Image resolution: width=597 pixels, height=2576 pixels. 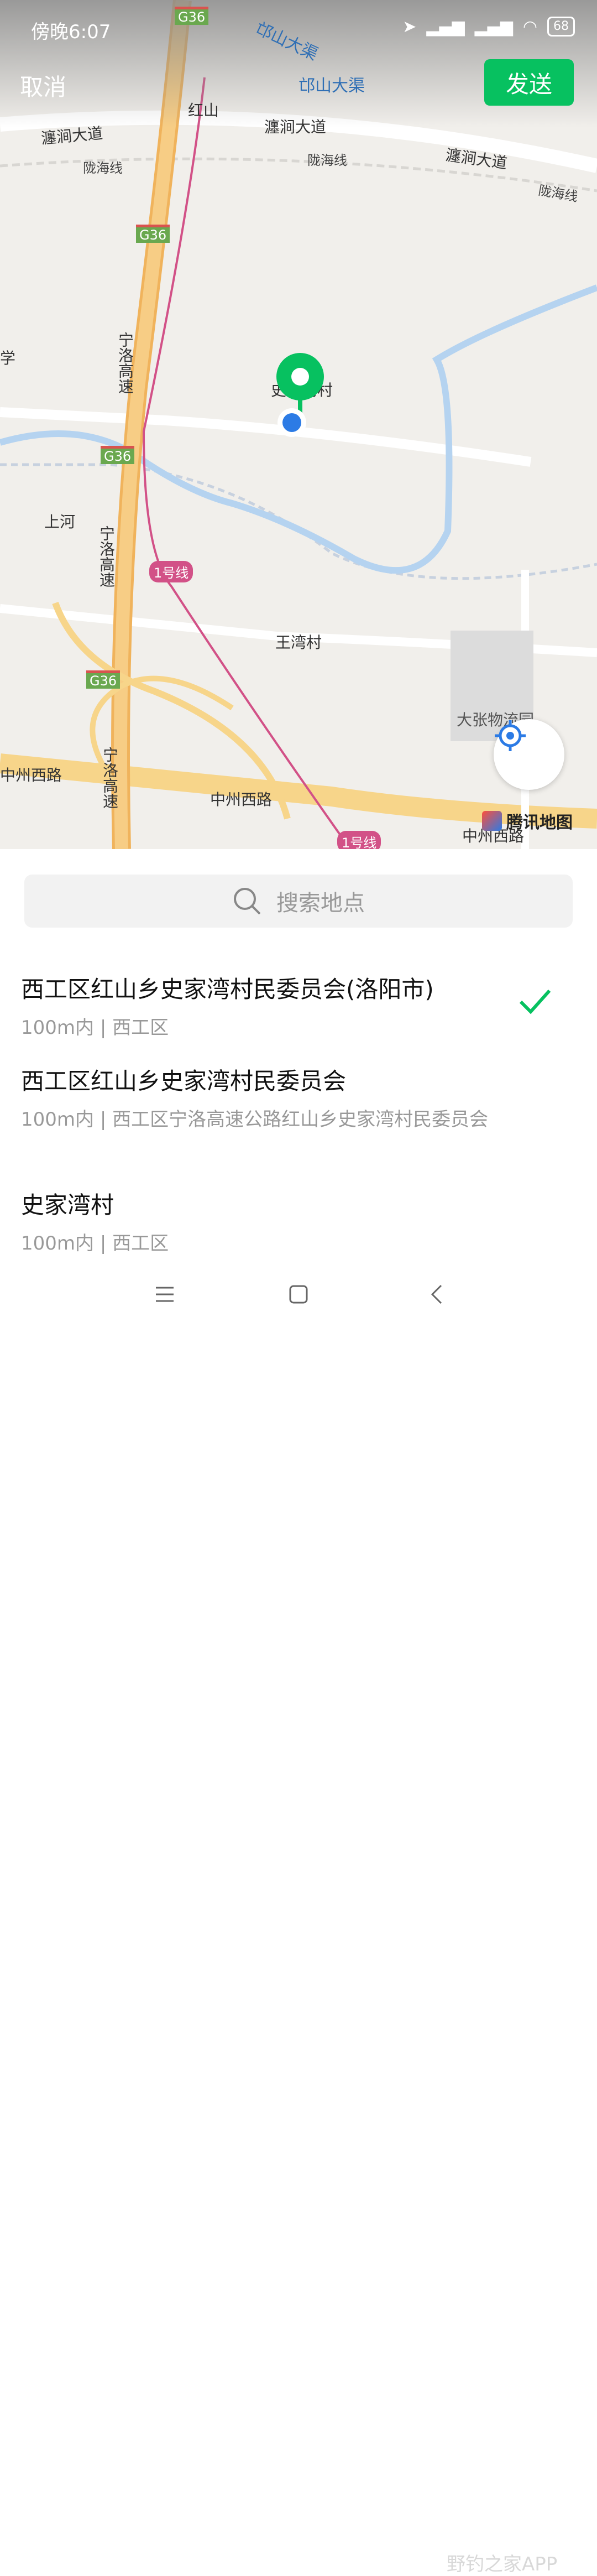 What do you see at coordinates (535, 1002) in the screenshot?
I see `check-icon` at bounding box center [535, 1002].